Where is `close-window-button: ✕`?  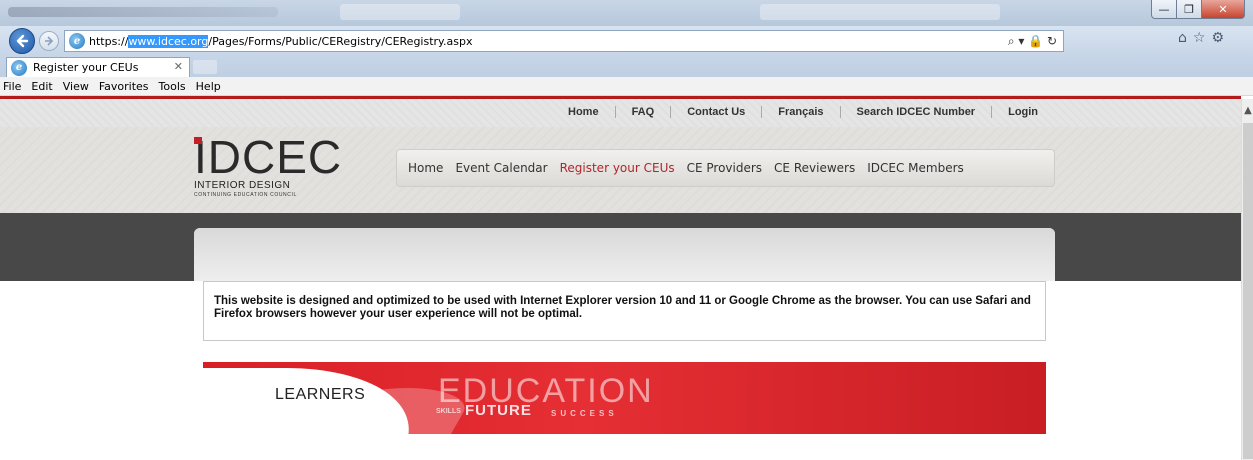 close-window-button: ✕ is located at coordinates (1223, 9).